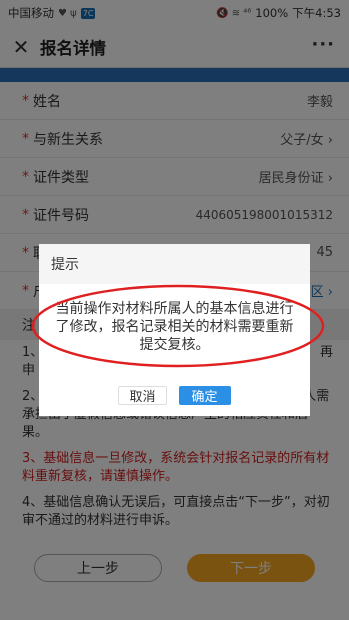 The width and height of the screenshot is (349, 620). I want to click on confirm-button: 确定, so click(204, 395).